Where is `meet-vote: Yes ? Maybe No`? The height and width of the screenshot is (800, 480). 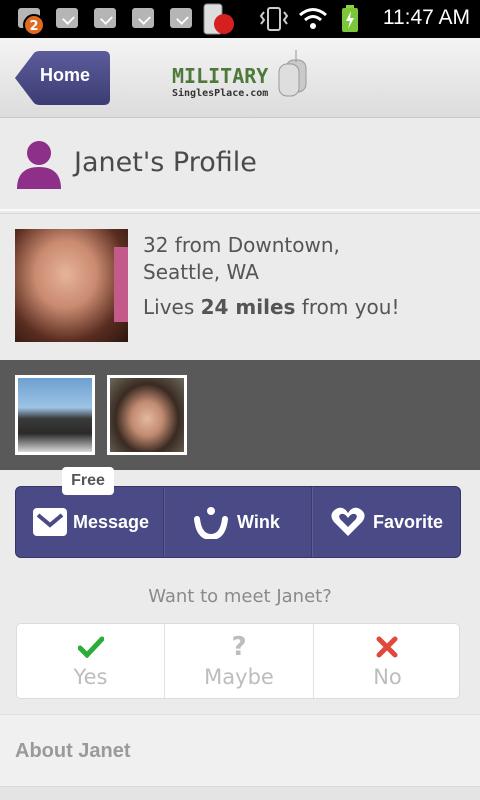 meet-vote: Yes ? Maybe No is located at coordinates (238, 661).